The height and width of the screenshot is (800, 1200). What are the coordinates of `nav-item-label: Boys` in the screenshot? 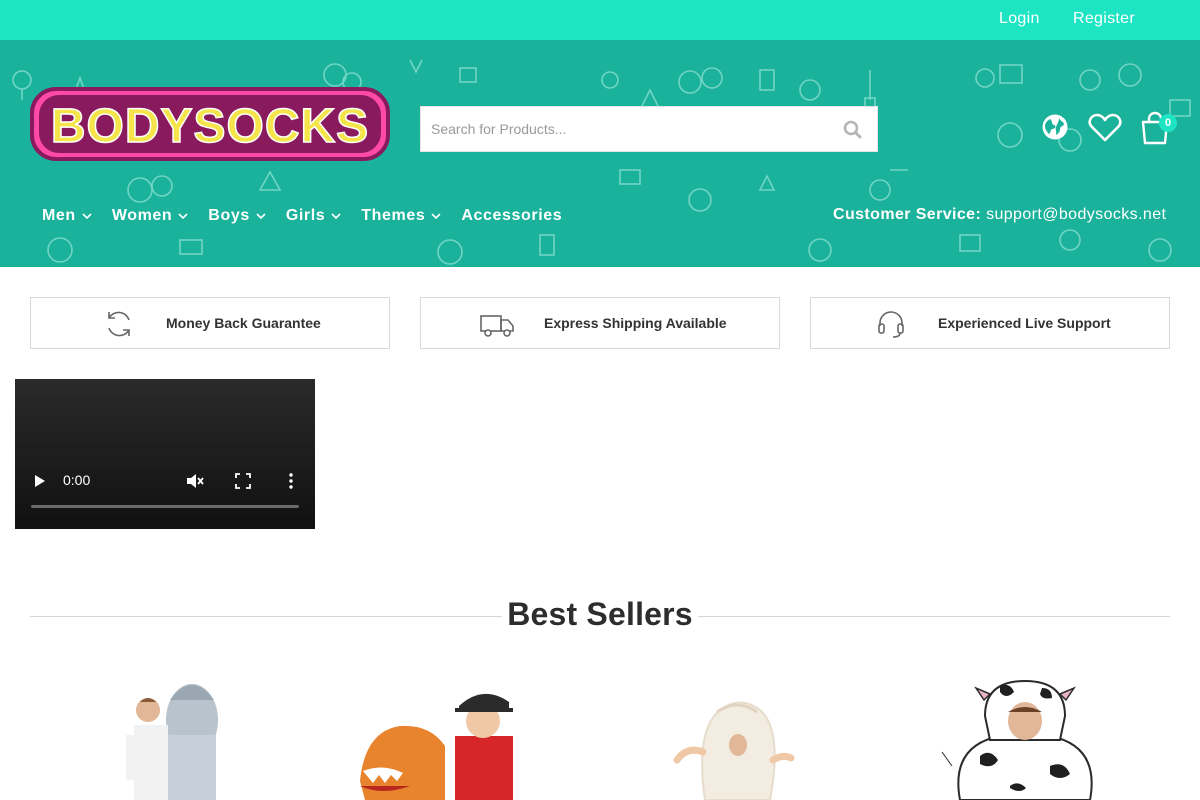 It's located at (229, 215).